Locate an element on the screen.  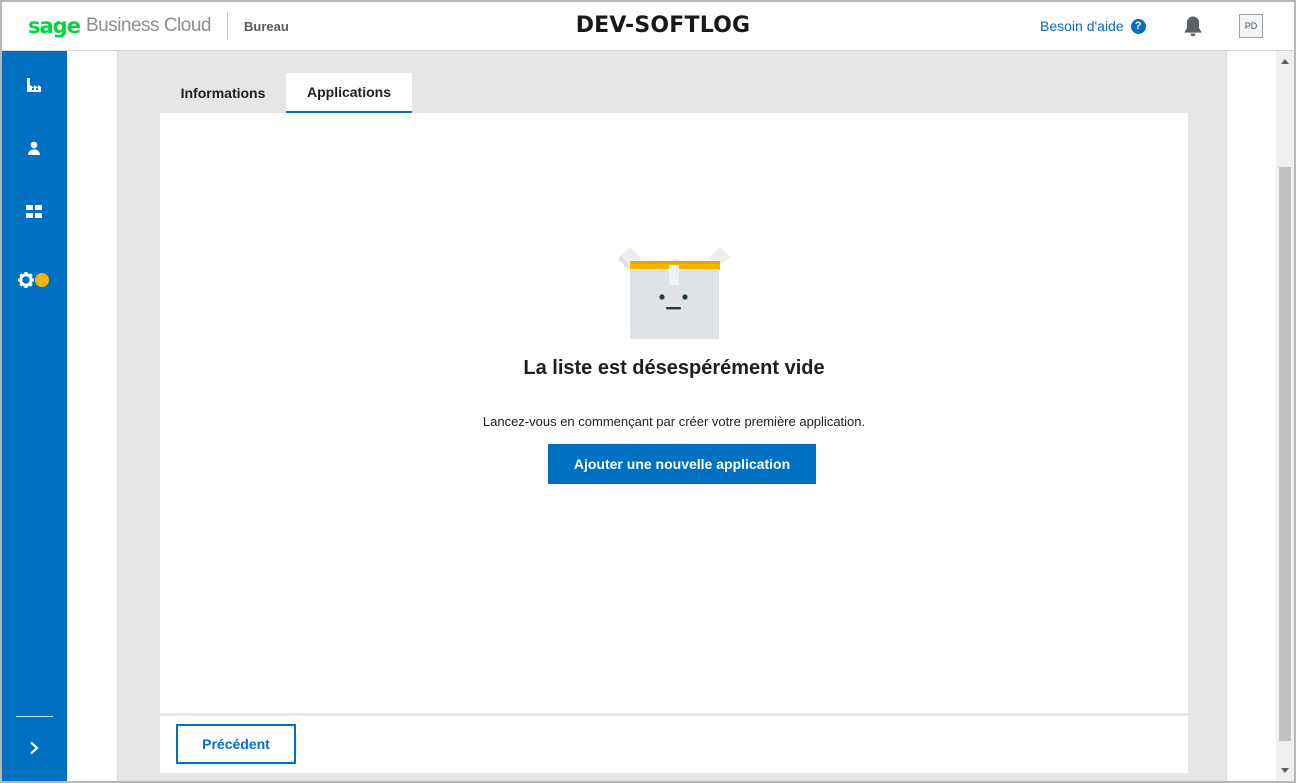
sidebar-item-users is located at coordinates (33, 148).